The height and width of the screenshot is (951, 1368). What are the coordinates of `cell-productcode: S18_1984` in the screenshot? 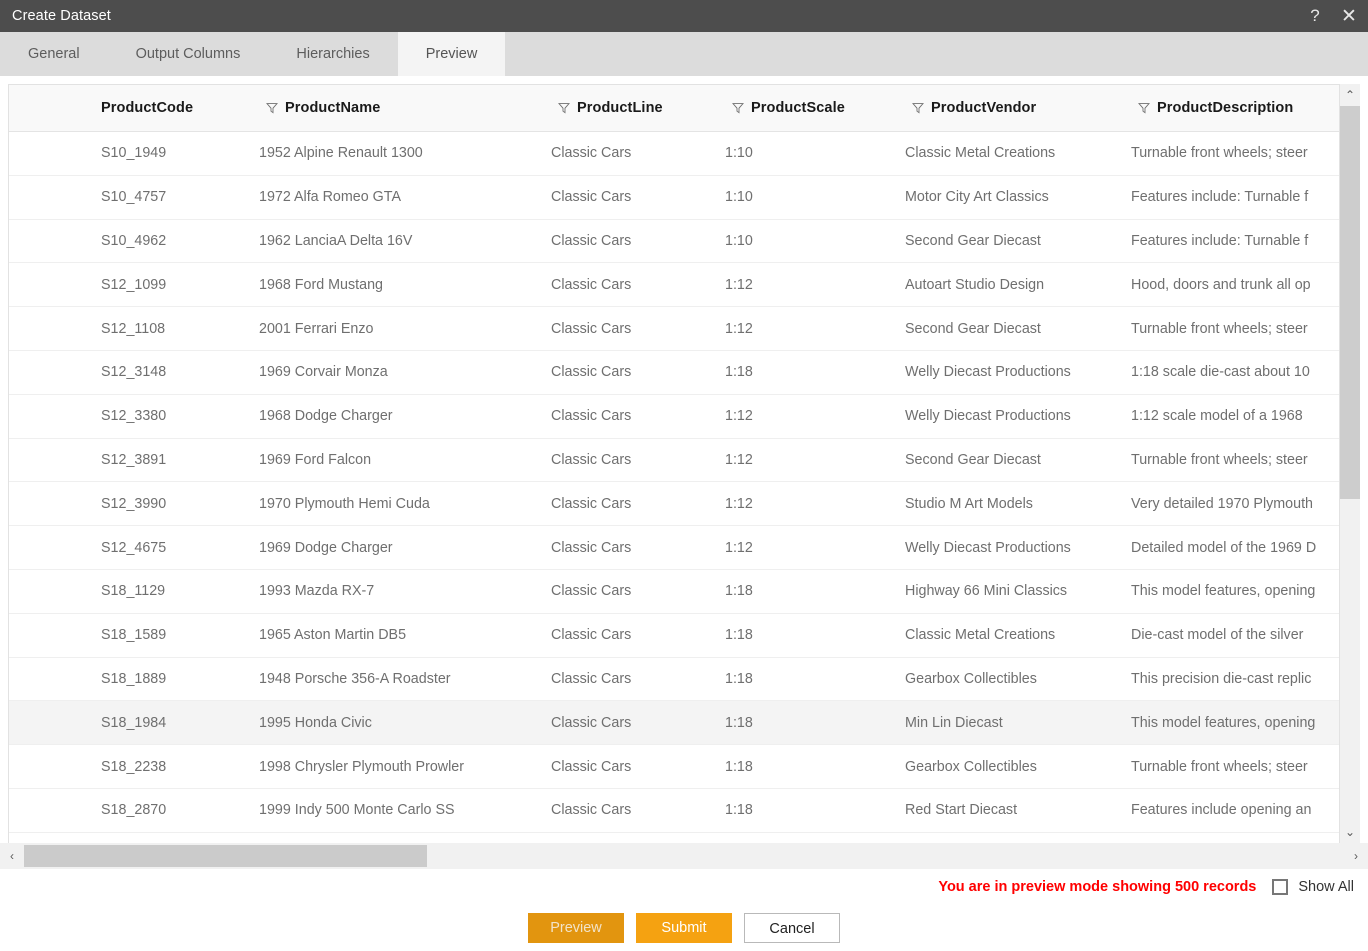 It's located at (134, 722).